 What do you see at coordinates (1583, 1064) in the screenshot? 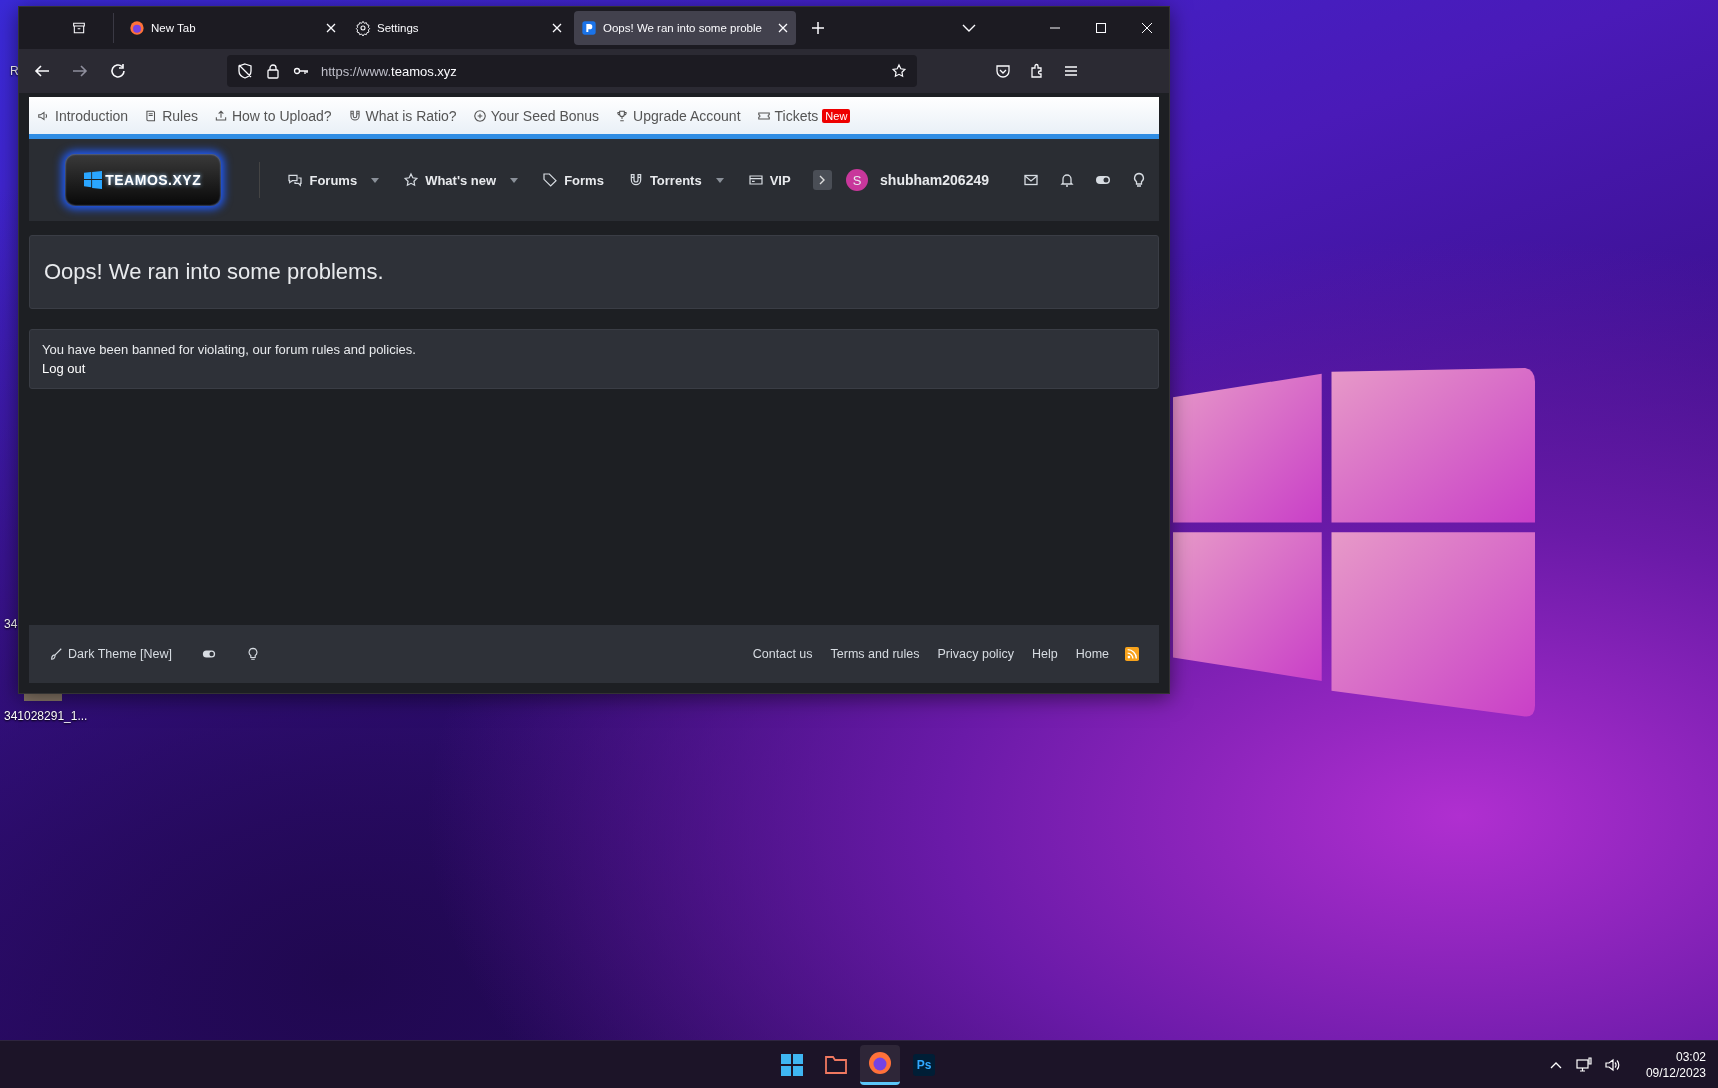
I see `network-icon` at bounding box center [1583, 1064].